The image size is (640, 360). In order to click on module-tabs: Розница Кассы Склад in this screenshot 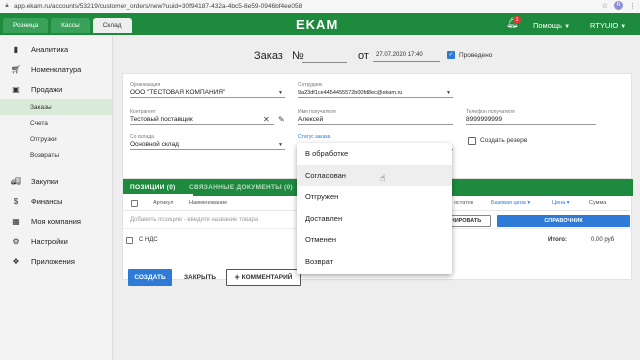, I will do `click(67, 25)`.